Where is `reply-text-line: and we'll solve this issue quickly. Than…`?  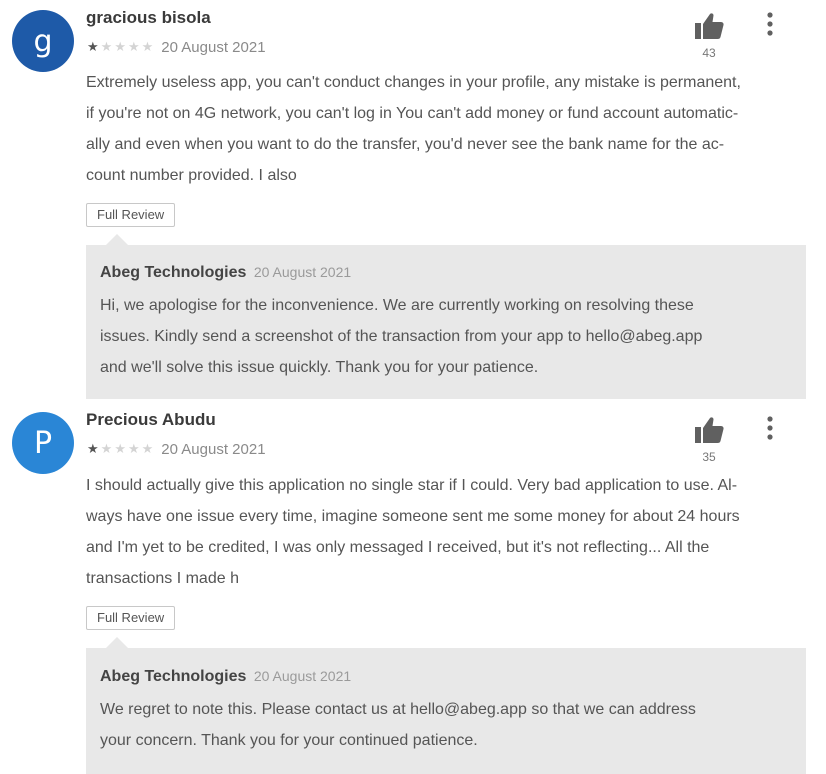 reply-text-line: and we'll solve this issue quickly. Than… is located at coordinates (319, 367).